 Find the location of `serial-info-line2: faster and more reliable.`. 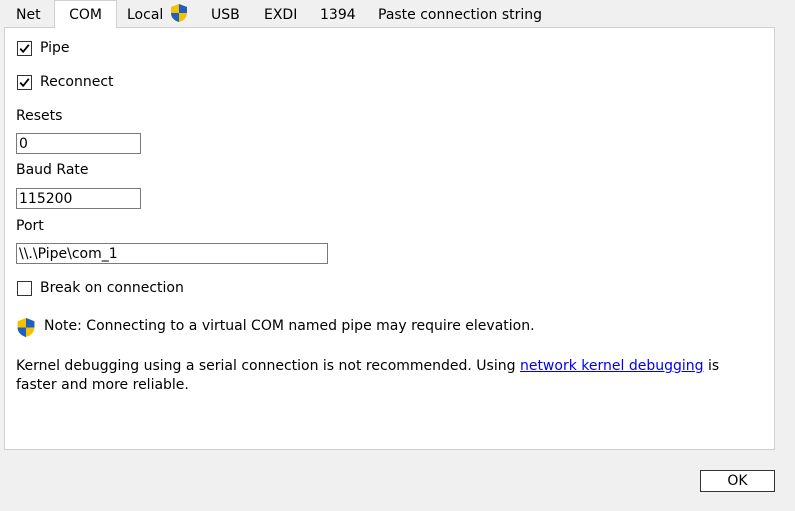

serial-info-line2: faster and more reliable. is located at coordinates (102, 385).